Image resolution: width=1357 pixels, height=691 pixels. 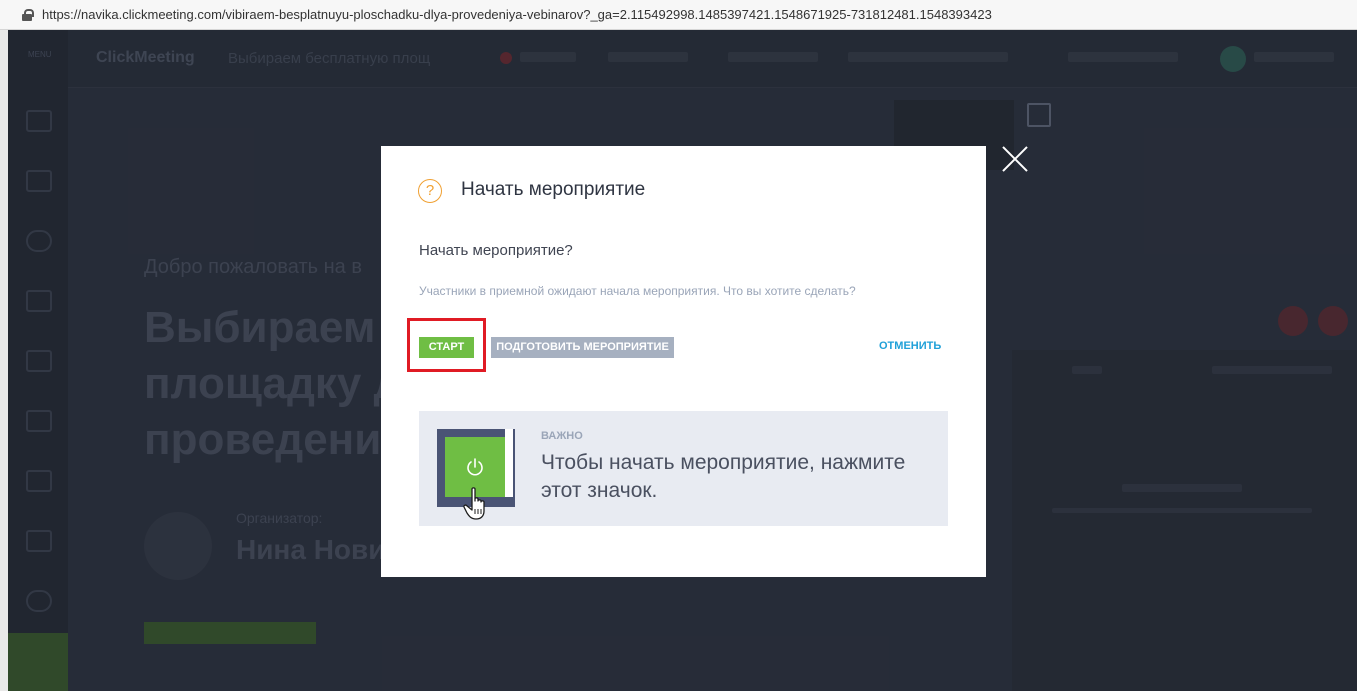 What do you see at coordinates (475, 467) in the screenshot?
I see `power-icon` at bounding box center [475, 467].